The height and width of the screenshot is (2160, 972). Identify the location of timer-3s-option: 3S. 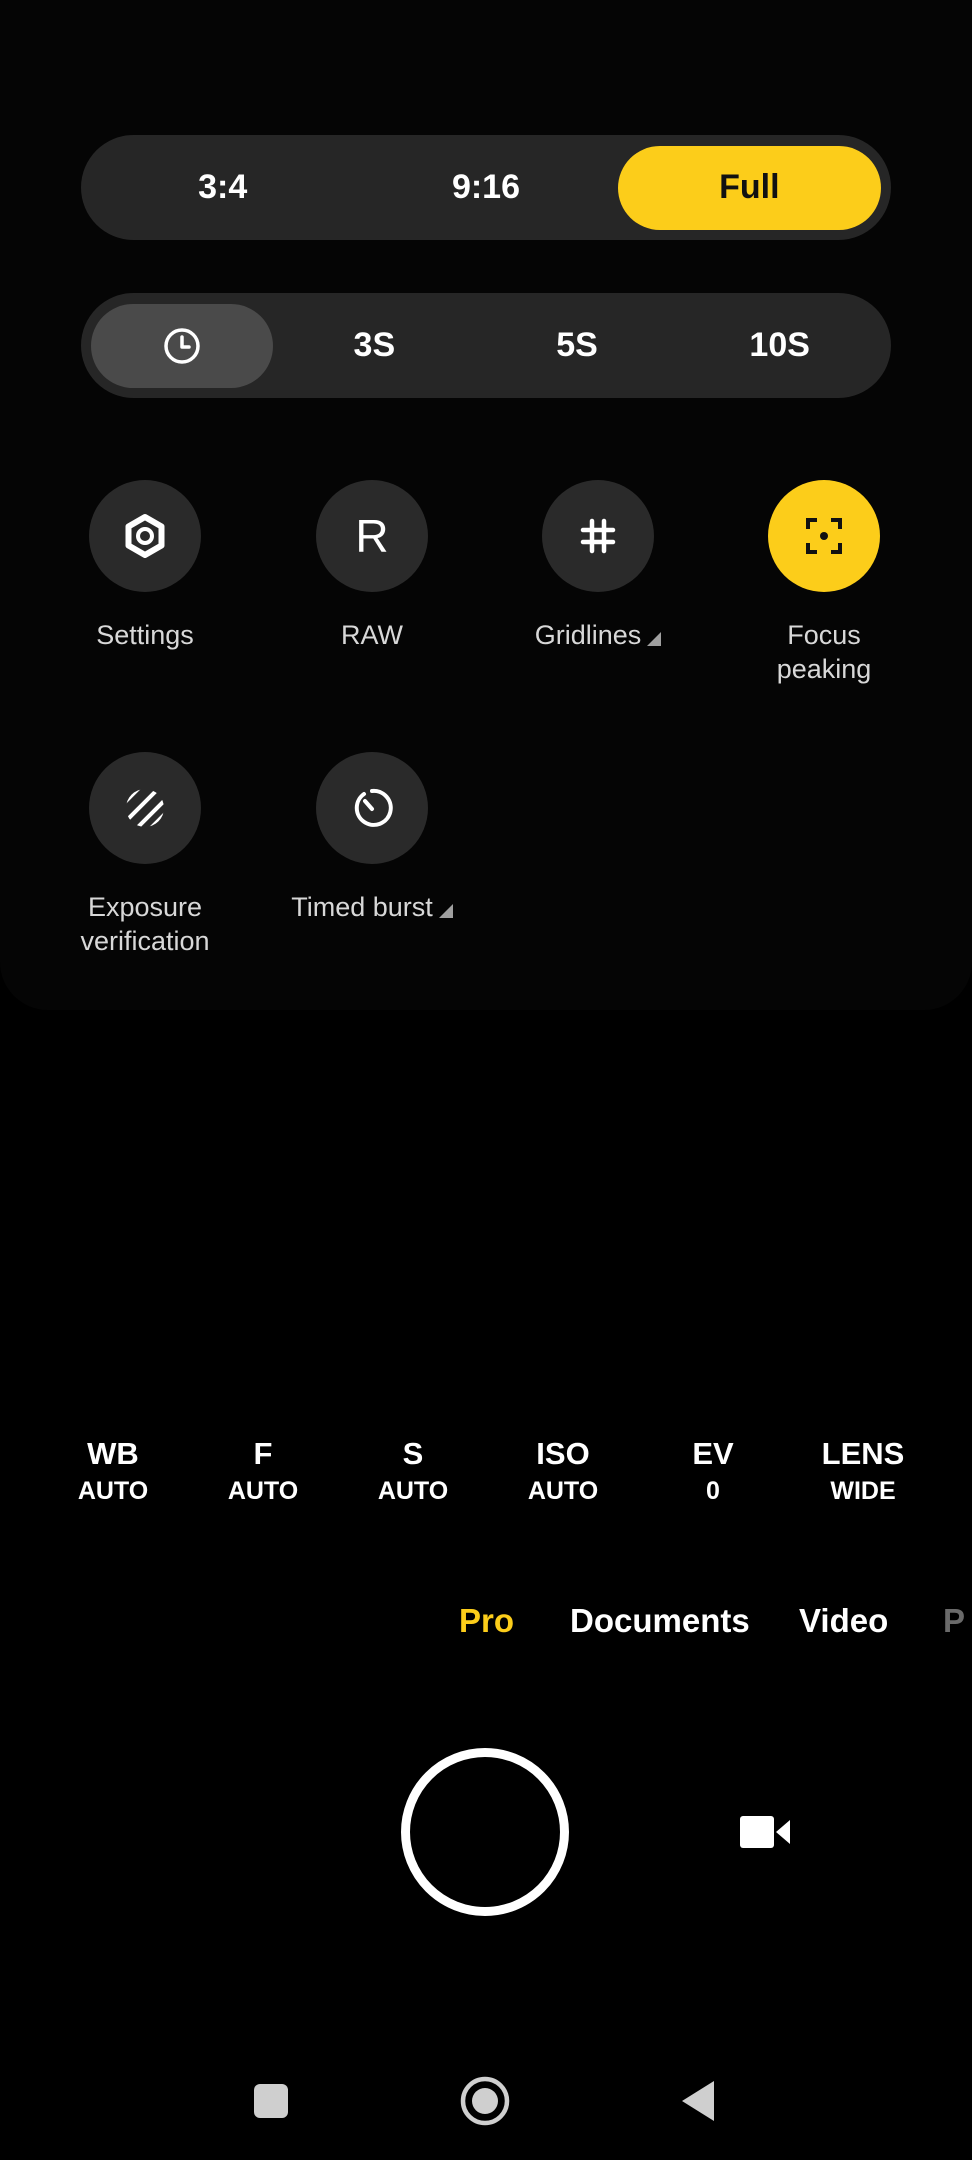
(374, 346).